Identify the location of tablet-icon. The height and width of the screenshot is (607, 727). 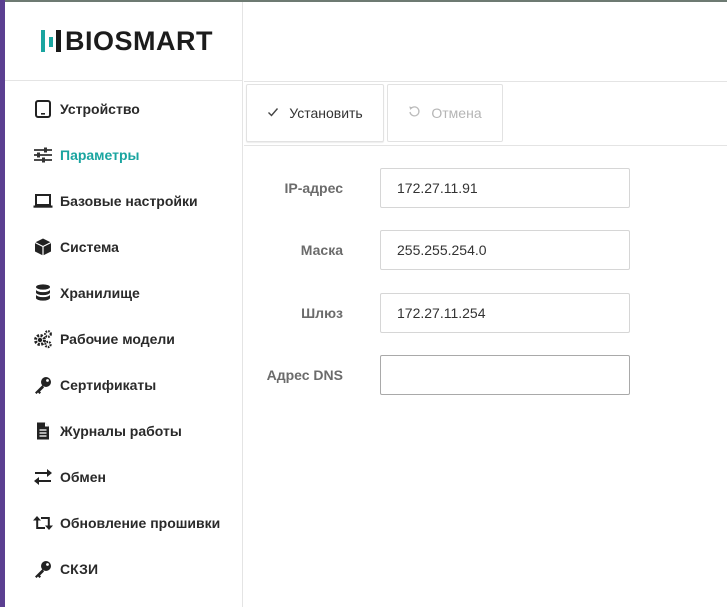
(43, 109).